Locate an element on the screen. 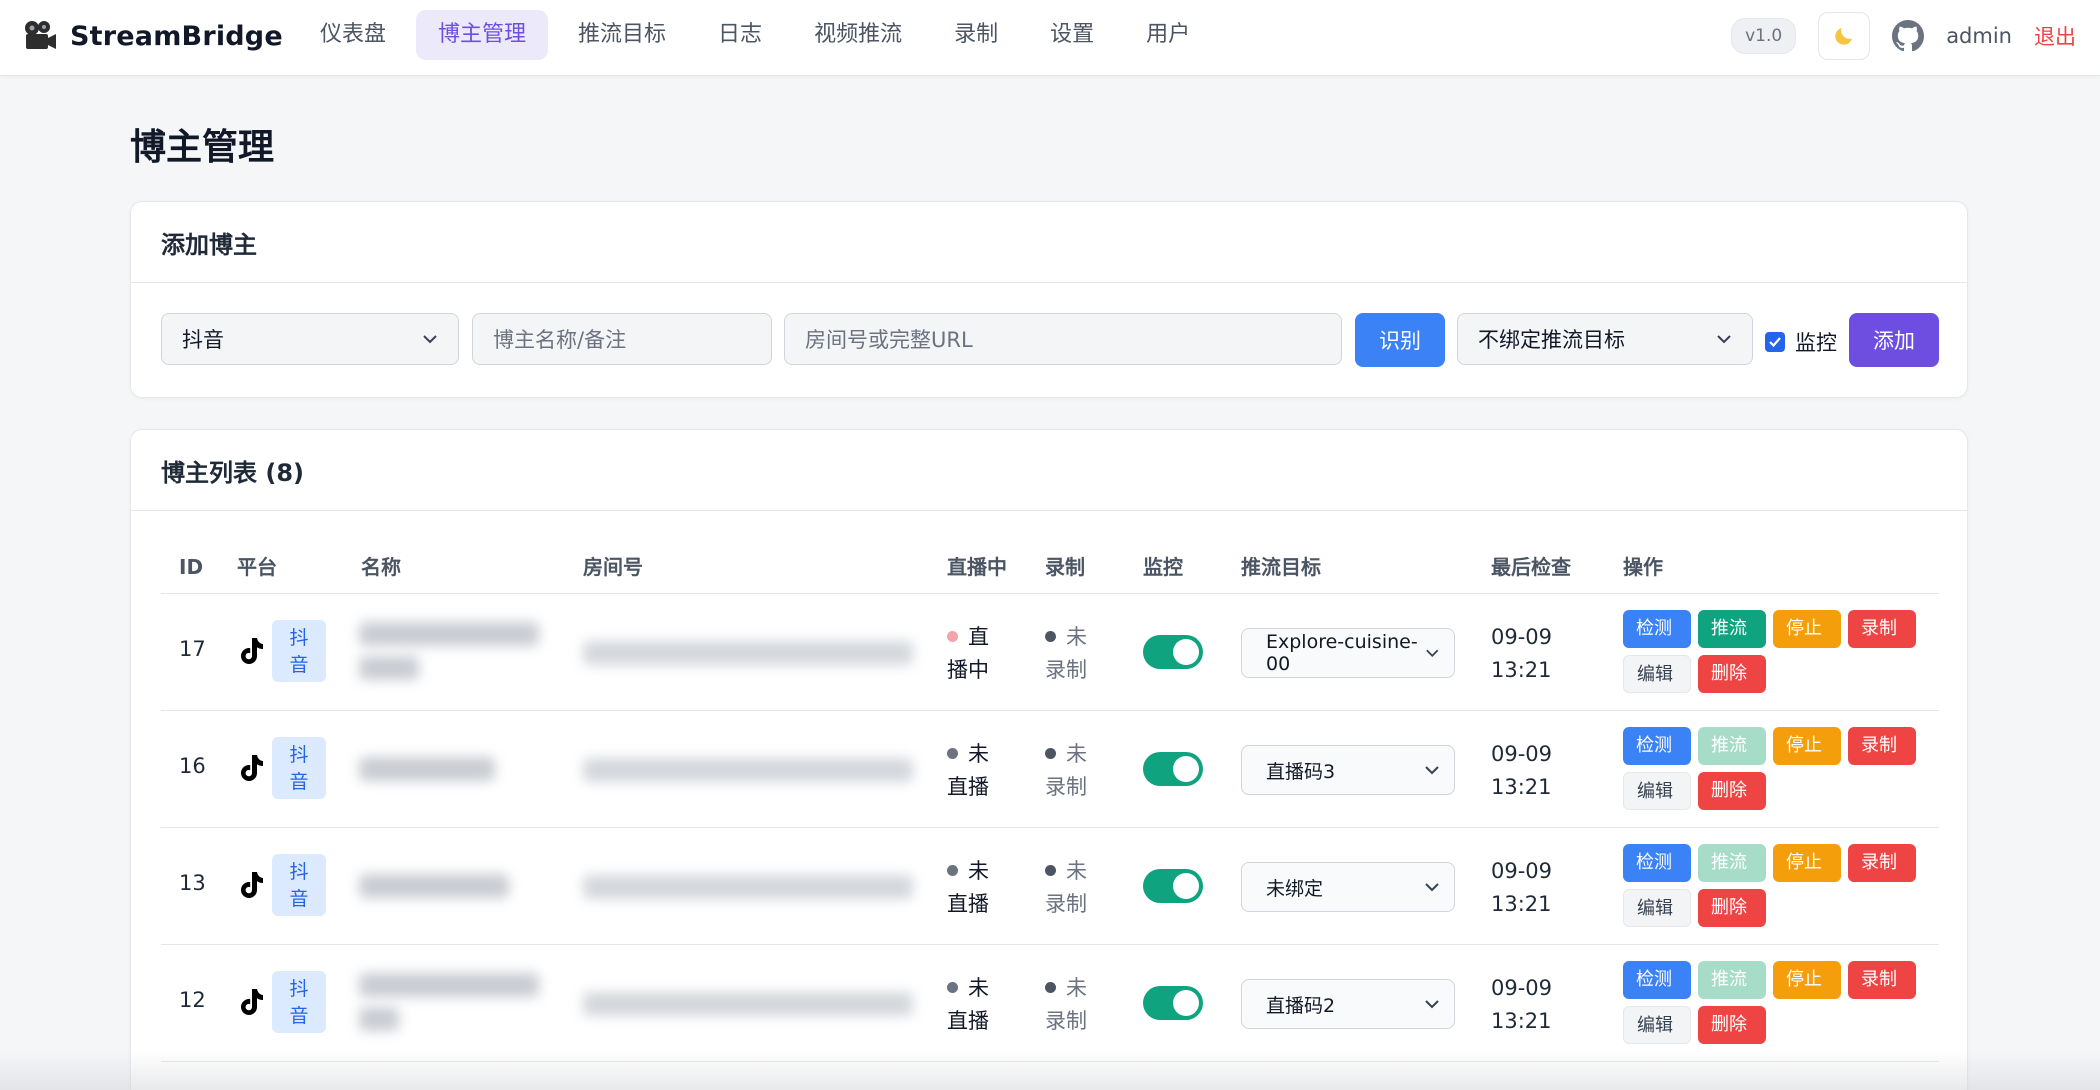 The width and height of the screenshot is (2100, 1090). row-push-target-select: 直播码2 is located at coordinates (1348, 1004).